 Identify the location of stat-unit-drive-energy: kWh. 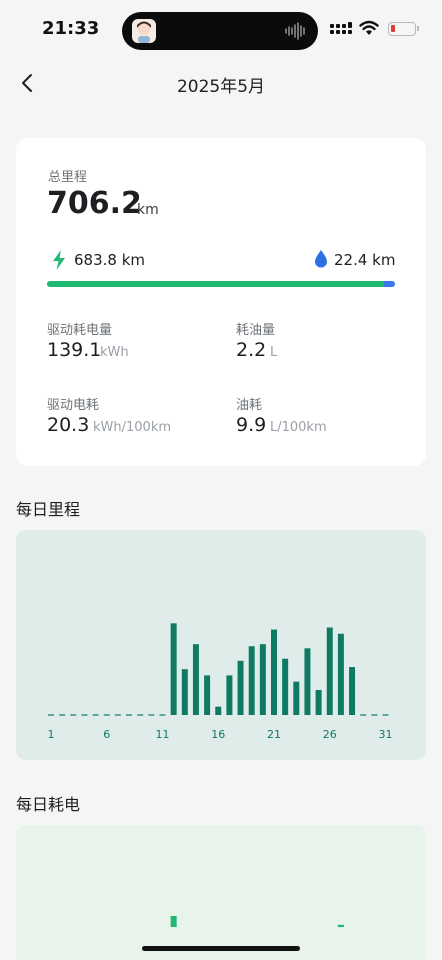
(114, 352).